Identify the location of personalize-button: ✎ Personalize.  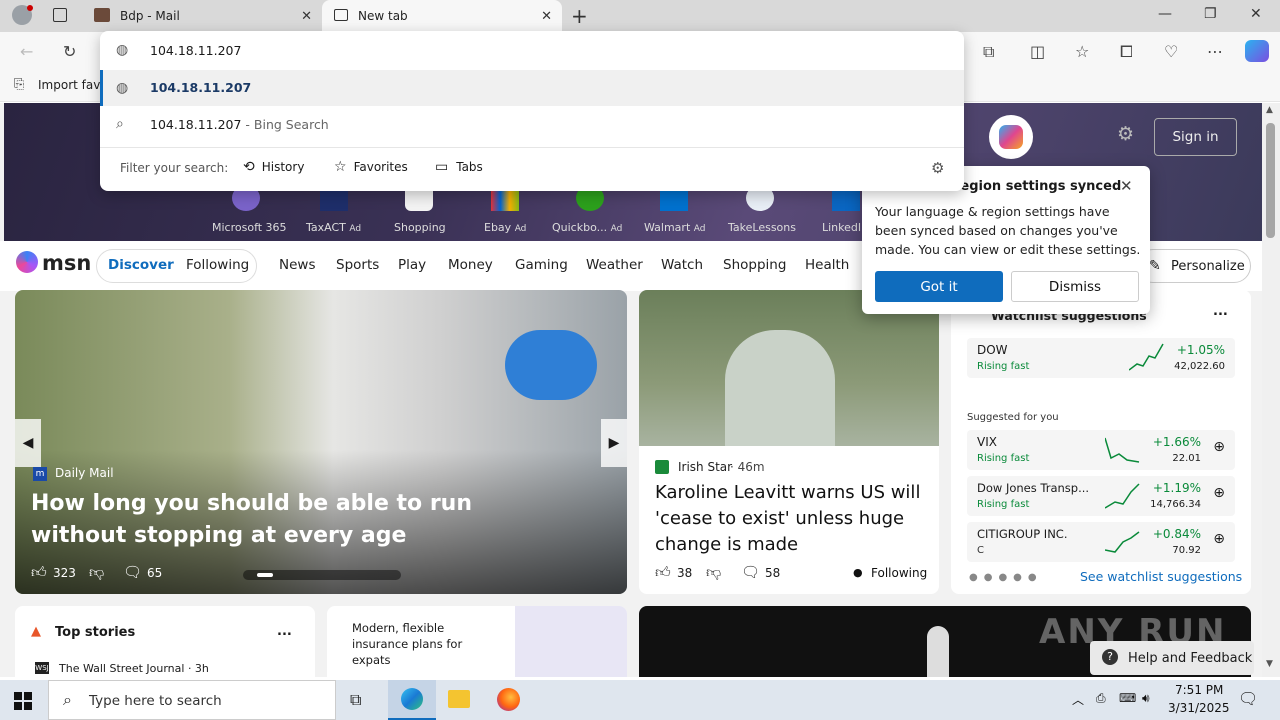
(1193, 266).